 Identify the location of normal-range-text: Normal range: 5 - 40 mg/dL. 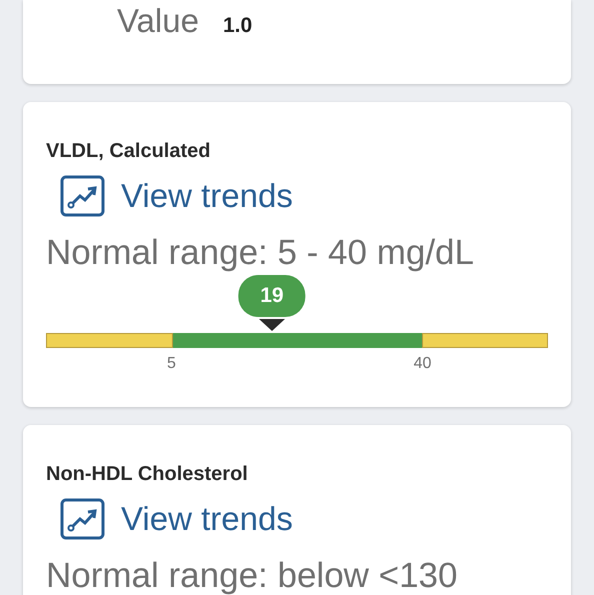
(260, 253).